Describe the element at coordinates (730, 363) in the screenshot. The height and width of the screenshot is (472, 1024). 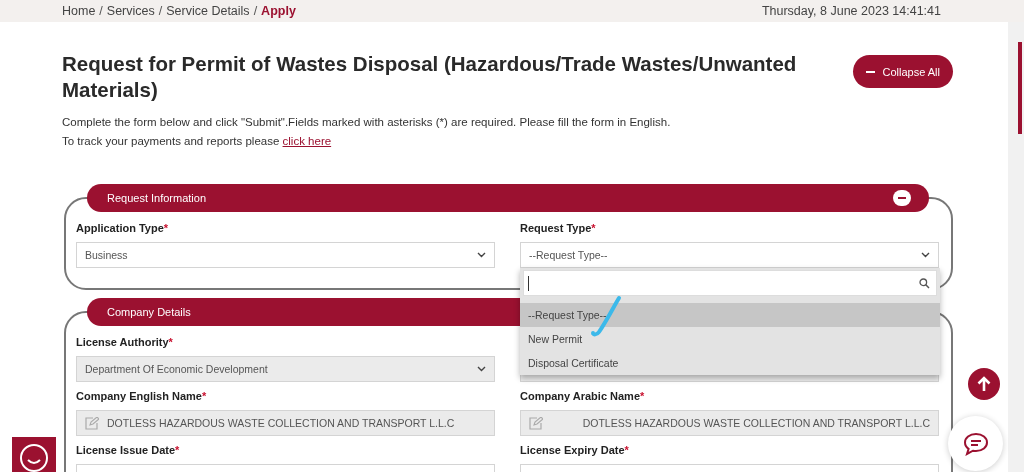
I see `dropdown-option: Disposal Certificate` at that location.